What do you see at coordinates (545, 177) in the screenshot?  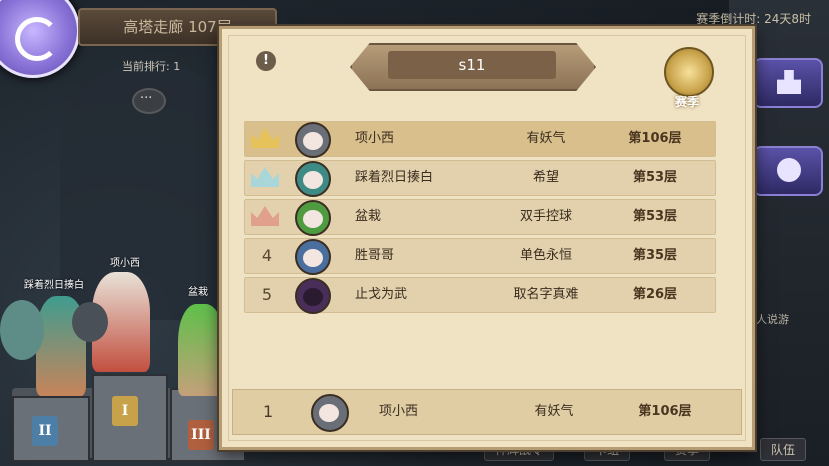 I see `guild-name: 希望` at bounding box center [545, 177].